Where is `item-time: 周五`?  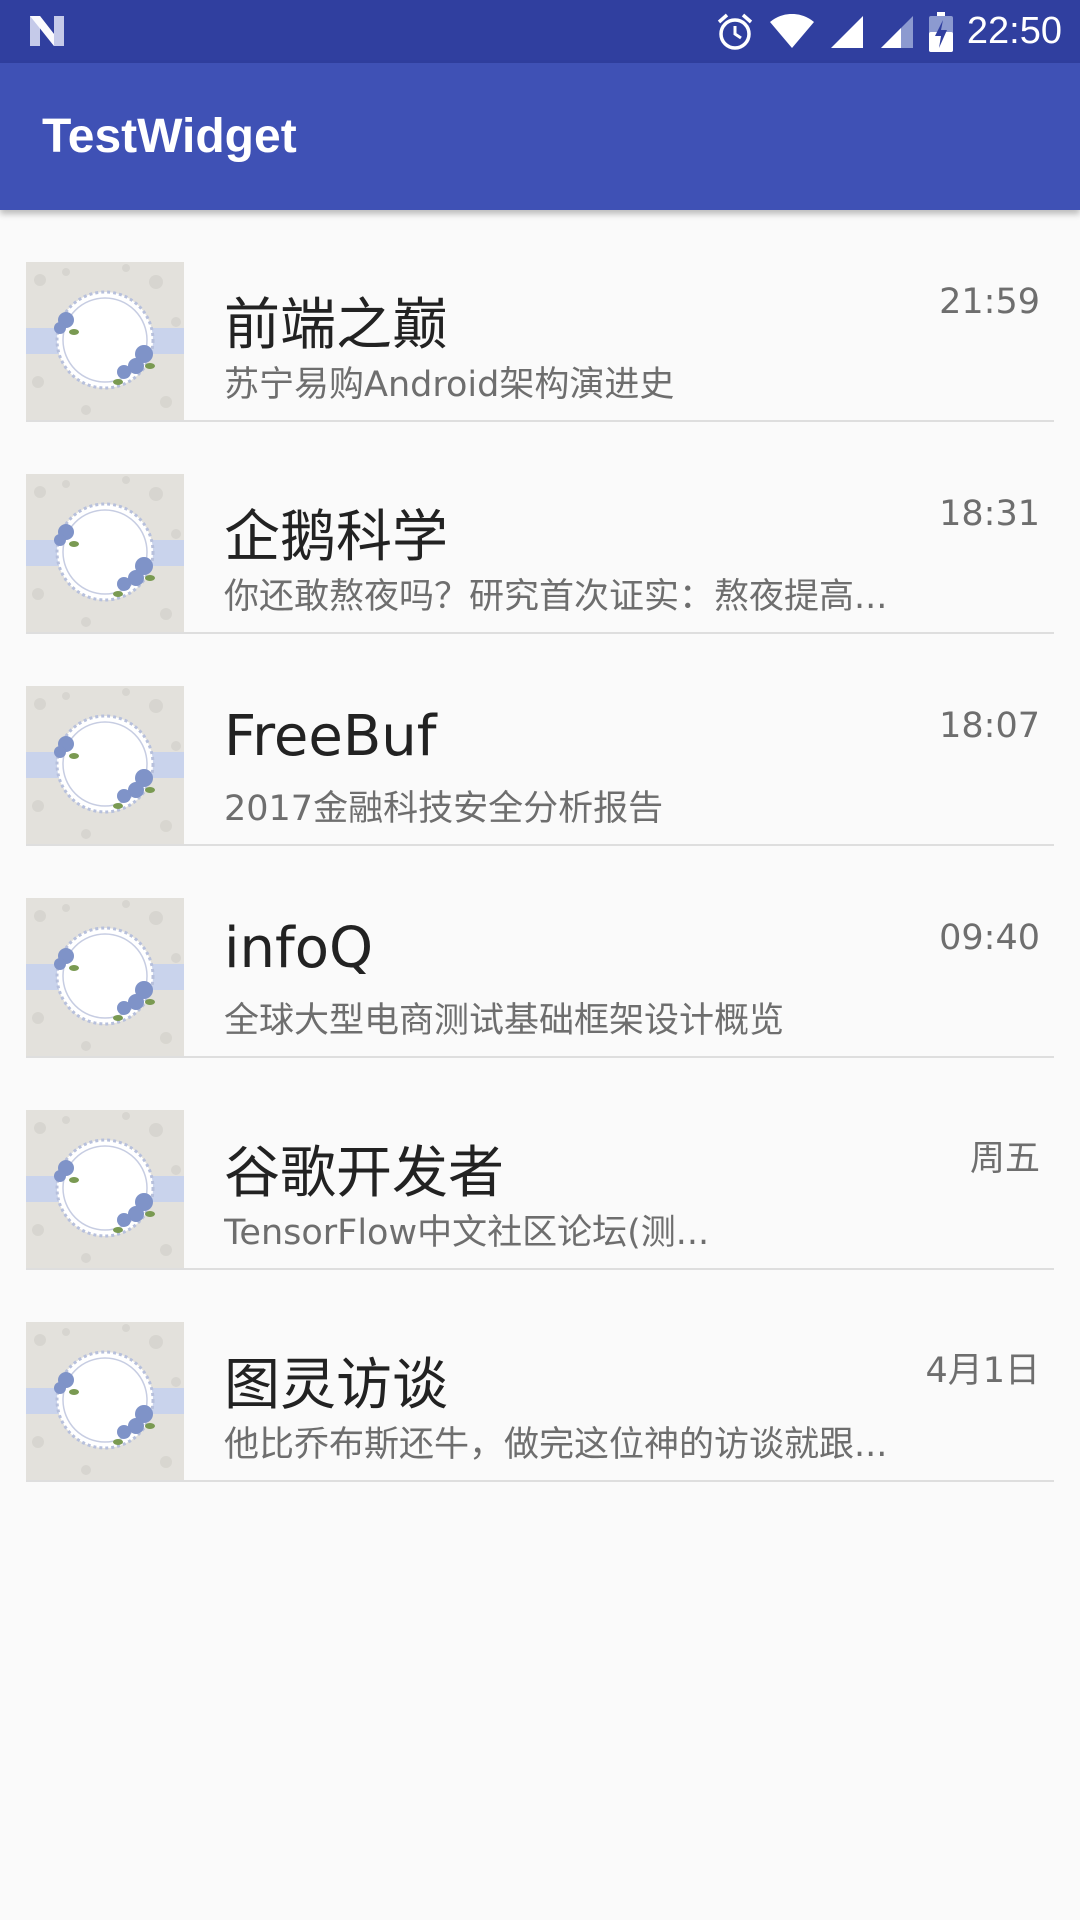 item-time: 周五 is located at coordinates (1004, 1159).